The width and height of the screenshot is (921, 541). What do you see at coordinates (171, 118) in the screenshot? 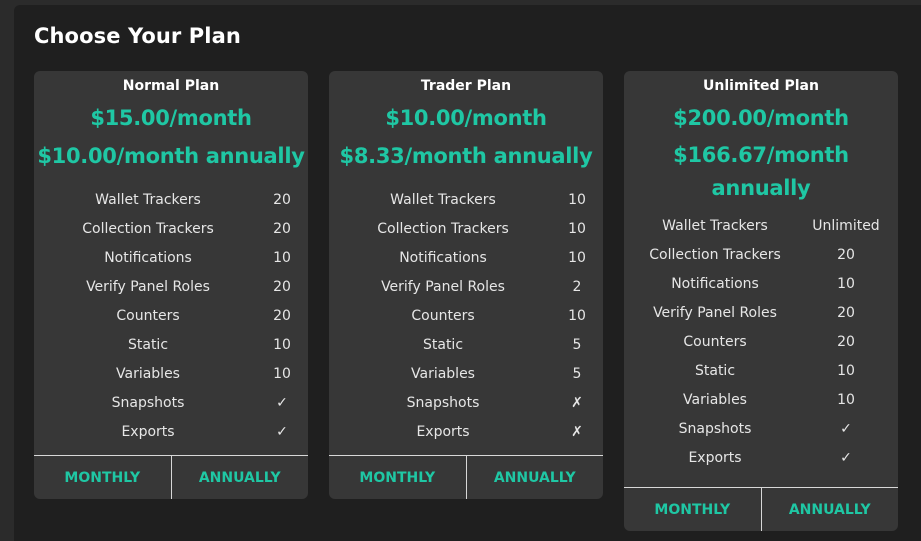
I see `price-monthly: $15.00/month` at bounding box center [171, 118].